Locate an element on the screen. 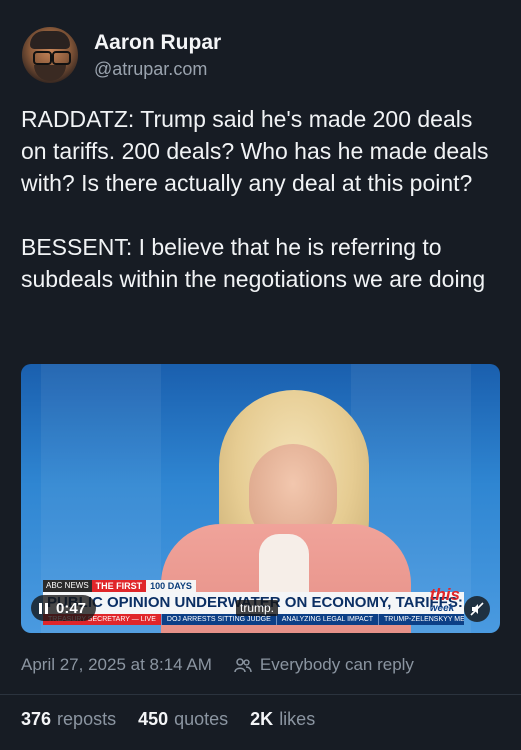  muted-speaker-icon is located at coordinates (477, 609).